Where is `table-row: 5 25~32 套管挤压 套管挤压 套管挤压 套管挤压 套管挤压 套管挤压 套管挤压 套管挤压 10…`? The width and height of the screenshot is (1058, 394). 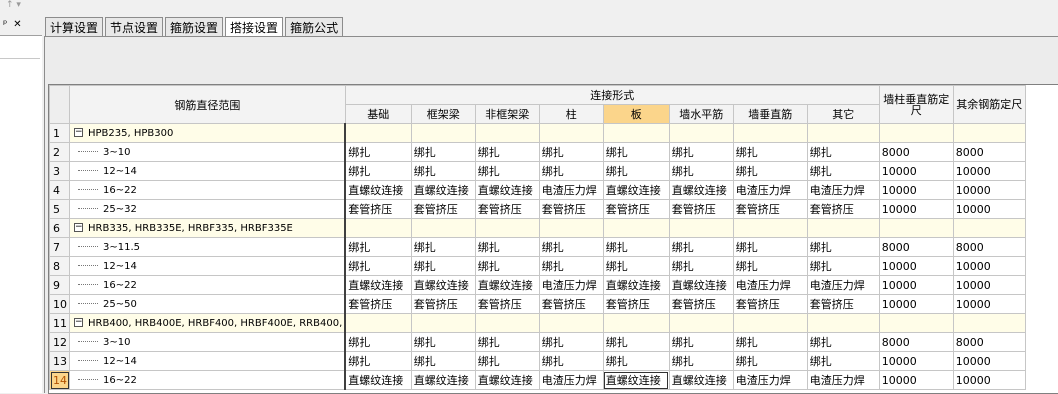
table-row: 5 25~32 套管挤压 套管挤压 套管挤压 套管挤压 套管挤压 套管挤压 套管挤压 套管挤压 10… is located at coordinates (537, 209).